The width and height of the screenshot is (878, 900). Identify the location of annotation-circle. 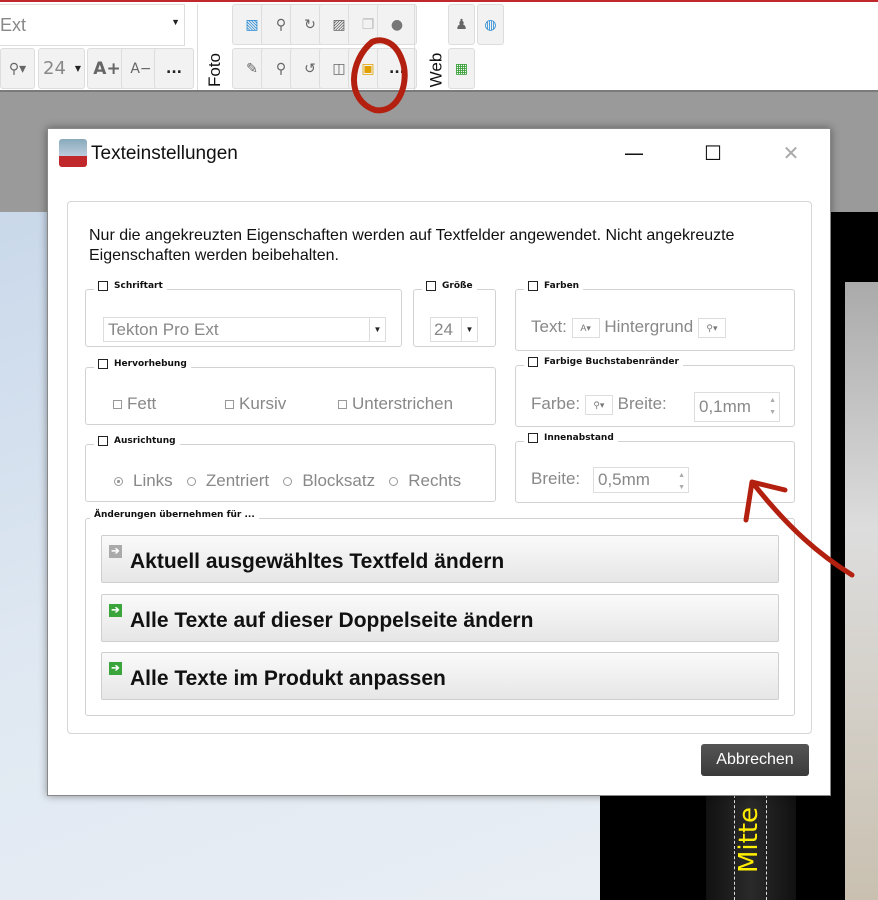
(379, 75).